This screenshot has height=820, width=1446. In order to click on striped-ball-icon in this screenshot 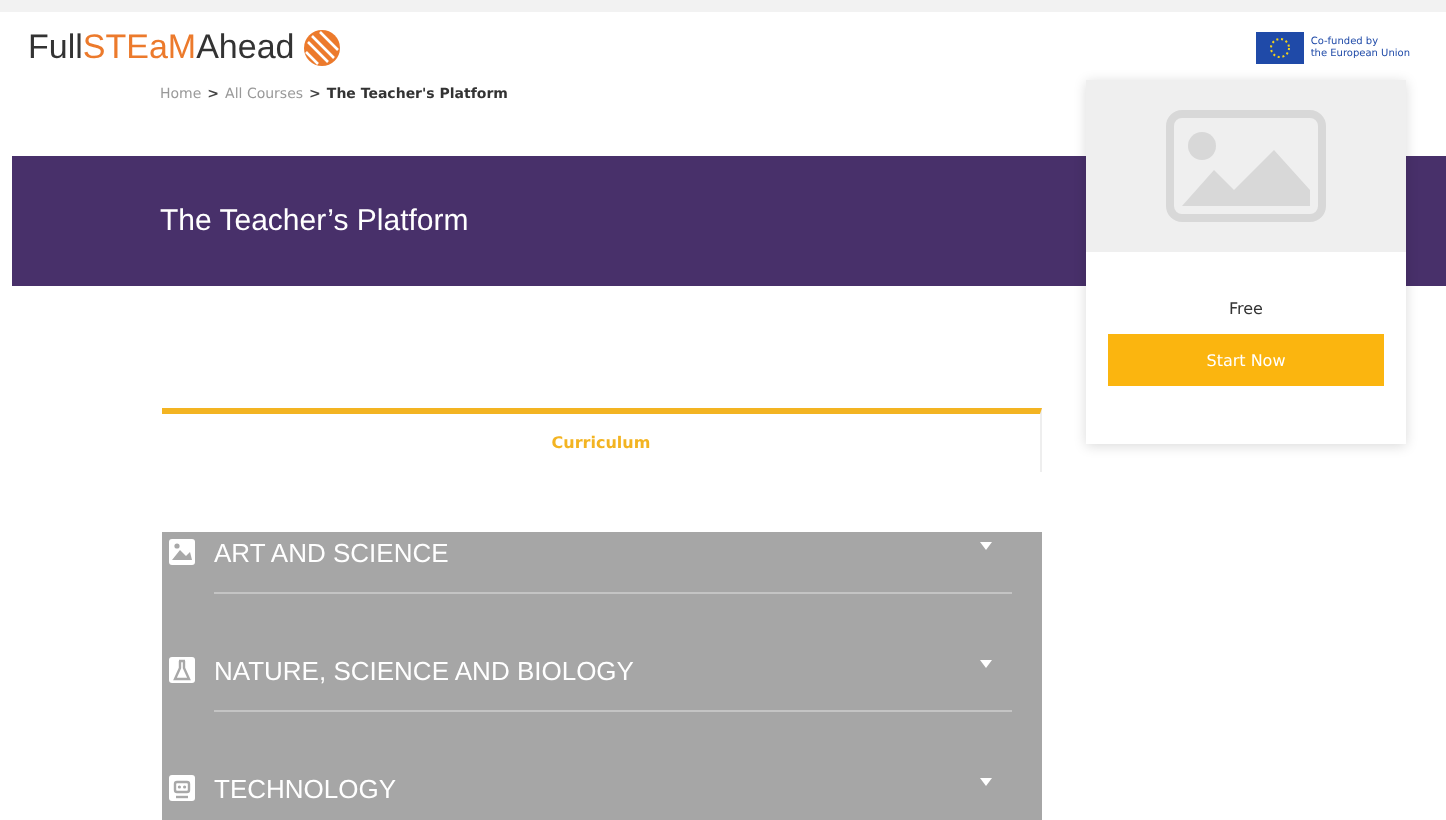, I will do `click(322, 48)`.